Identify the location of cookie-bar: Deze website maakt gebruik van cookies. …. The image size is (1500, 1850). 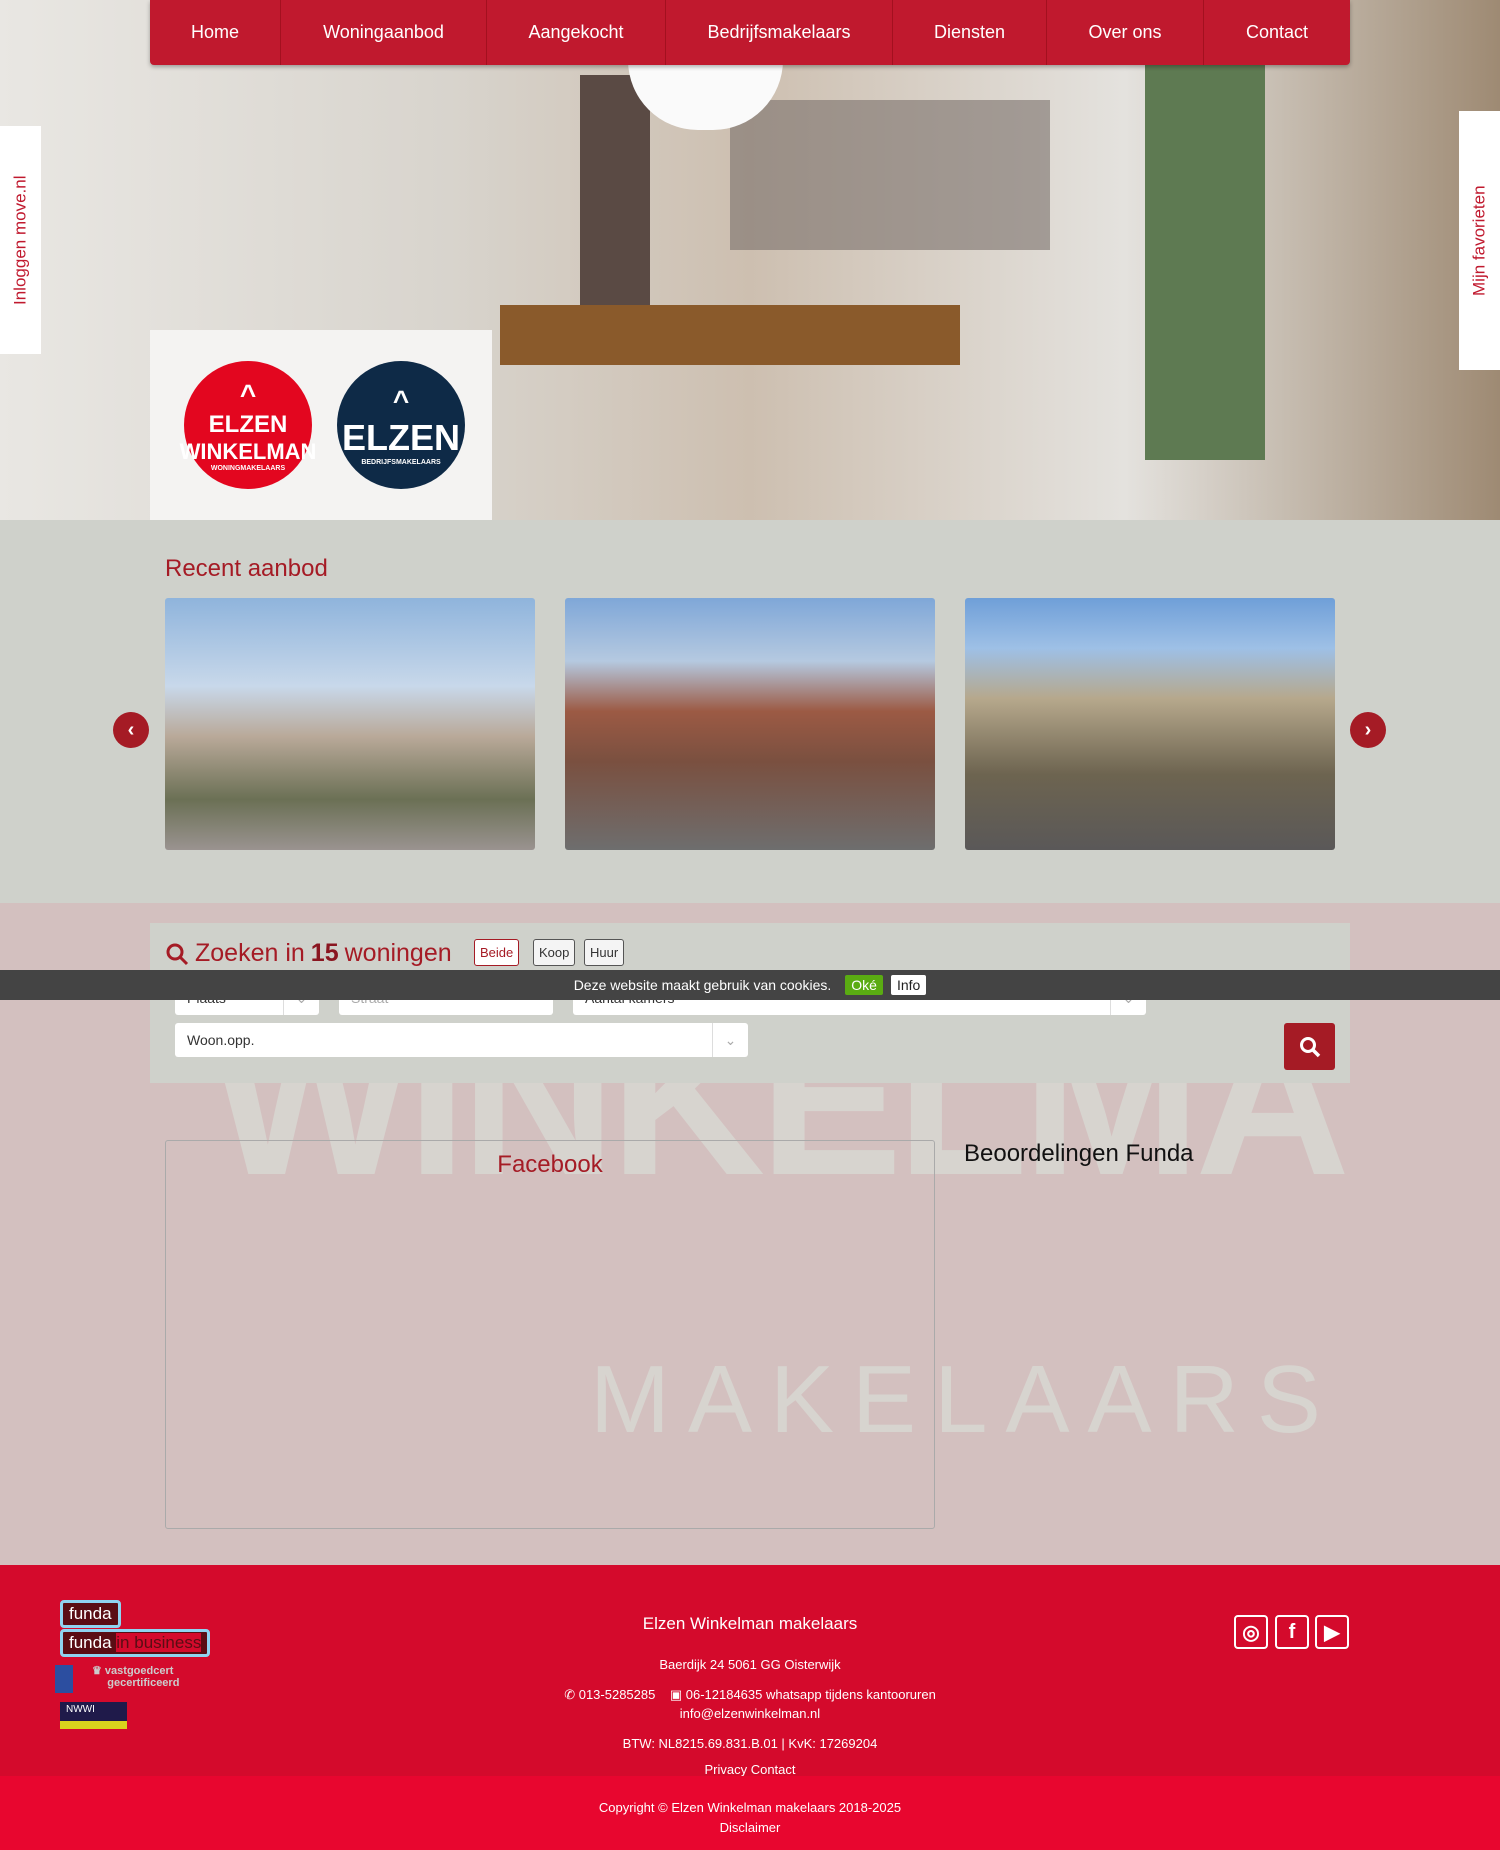
(750, 985).